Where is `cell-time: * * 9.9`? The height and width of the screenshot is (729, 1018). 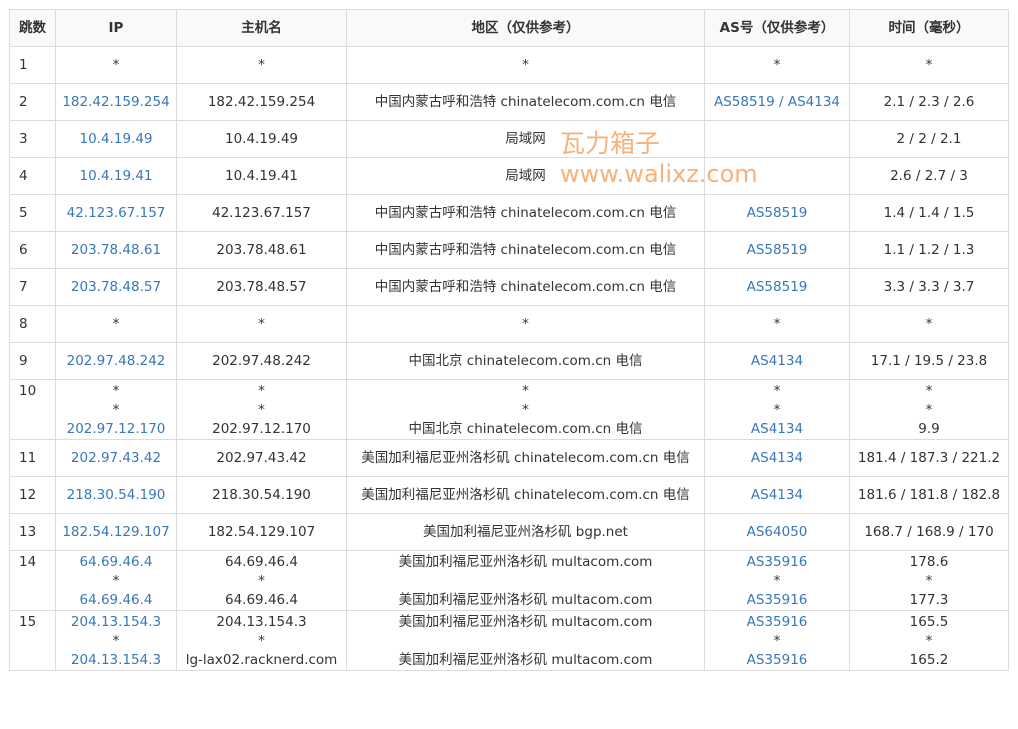
cell-time: * * 9.9 is located at coordinates (929, 409).